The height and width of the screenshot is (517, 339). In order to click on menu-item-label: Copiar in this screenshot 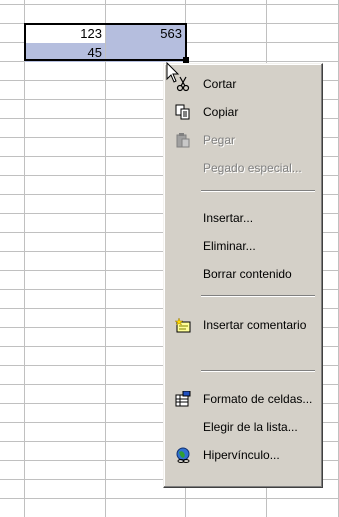, I will do `click(221, 112)`.